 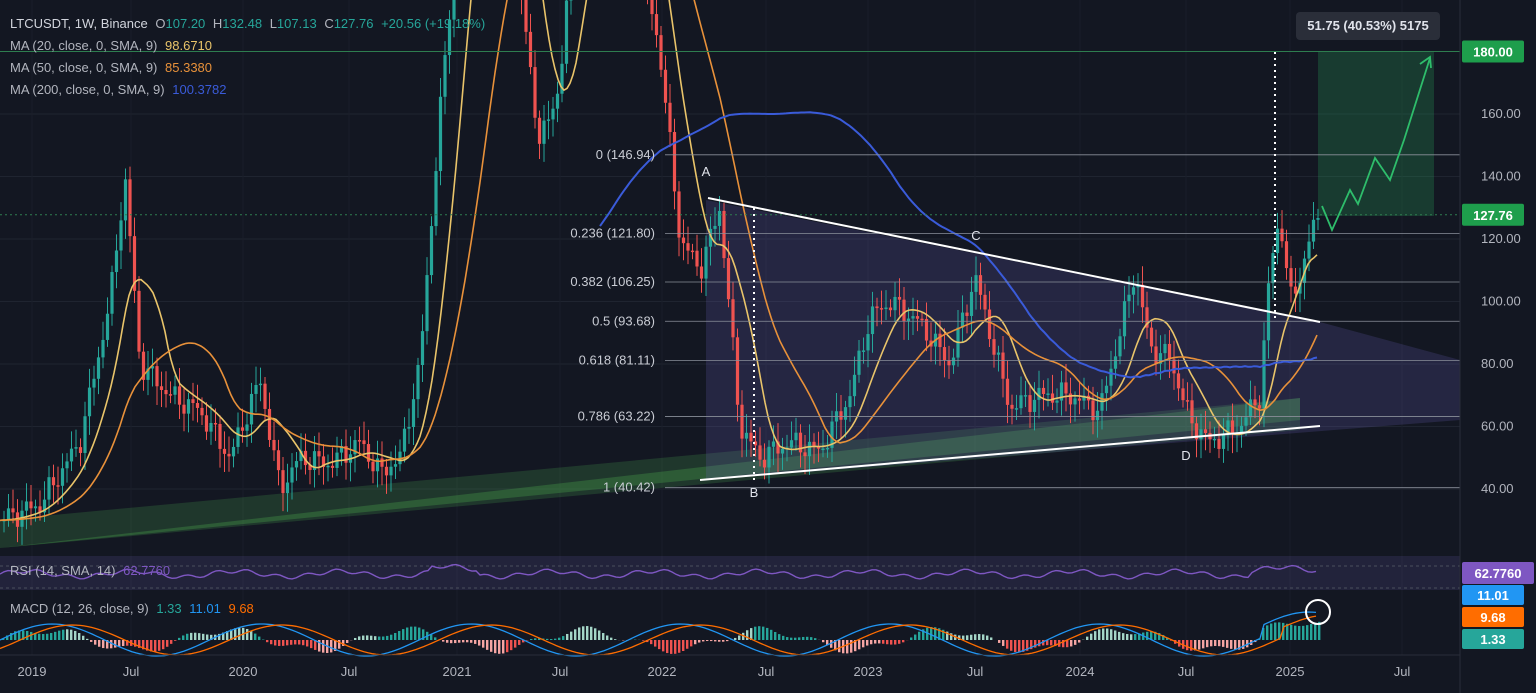 I want to click on target-price-tag: 180.00, so click(x=1493, y=52).